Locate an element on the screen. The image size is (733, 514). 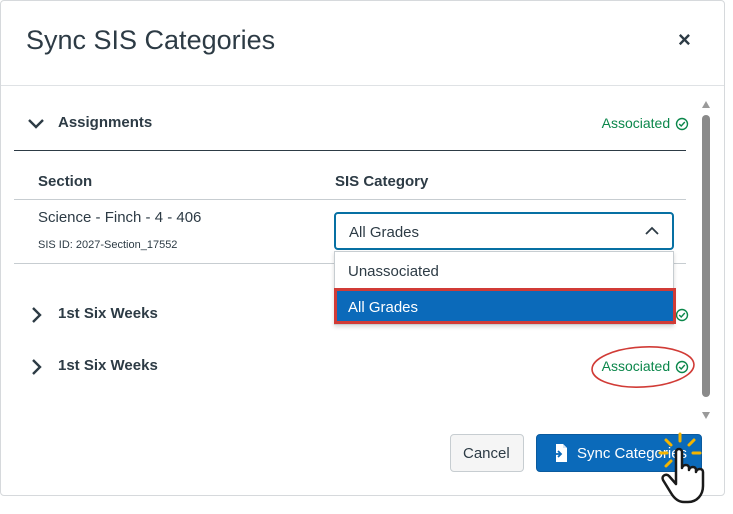
option-label: All Grades is located at coordinates (383, 307).